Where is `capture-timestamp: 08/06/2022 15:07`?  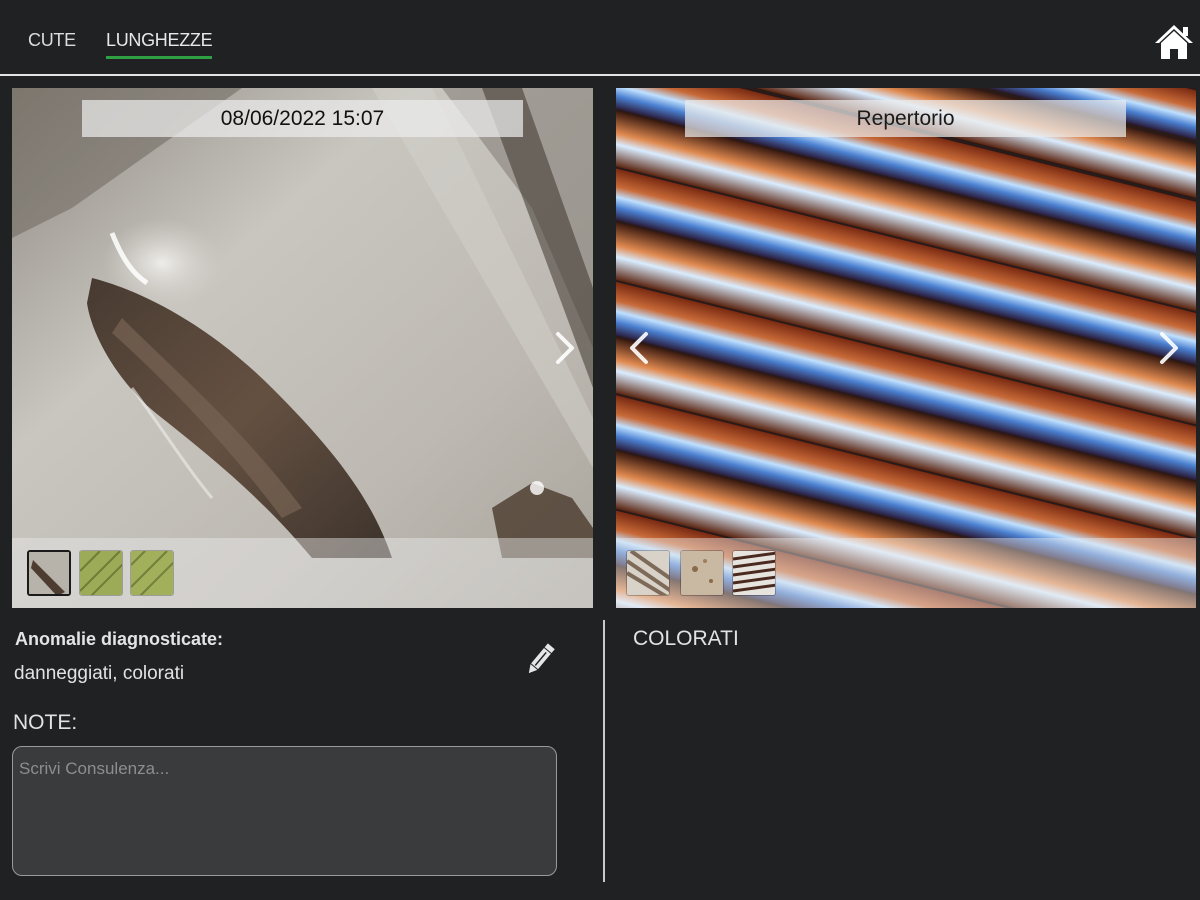 capture-timestamp: 08/06/2022 15:07 is located at coordinates (302, 118).